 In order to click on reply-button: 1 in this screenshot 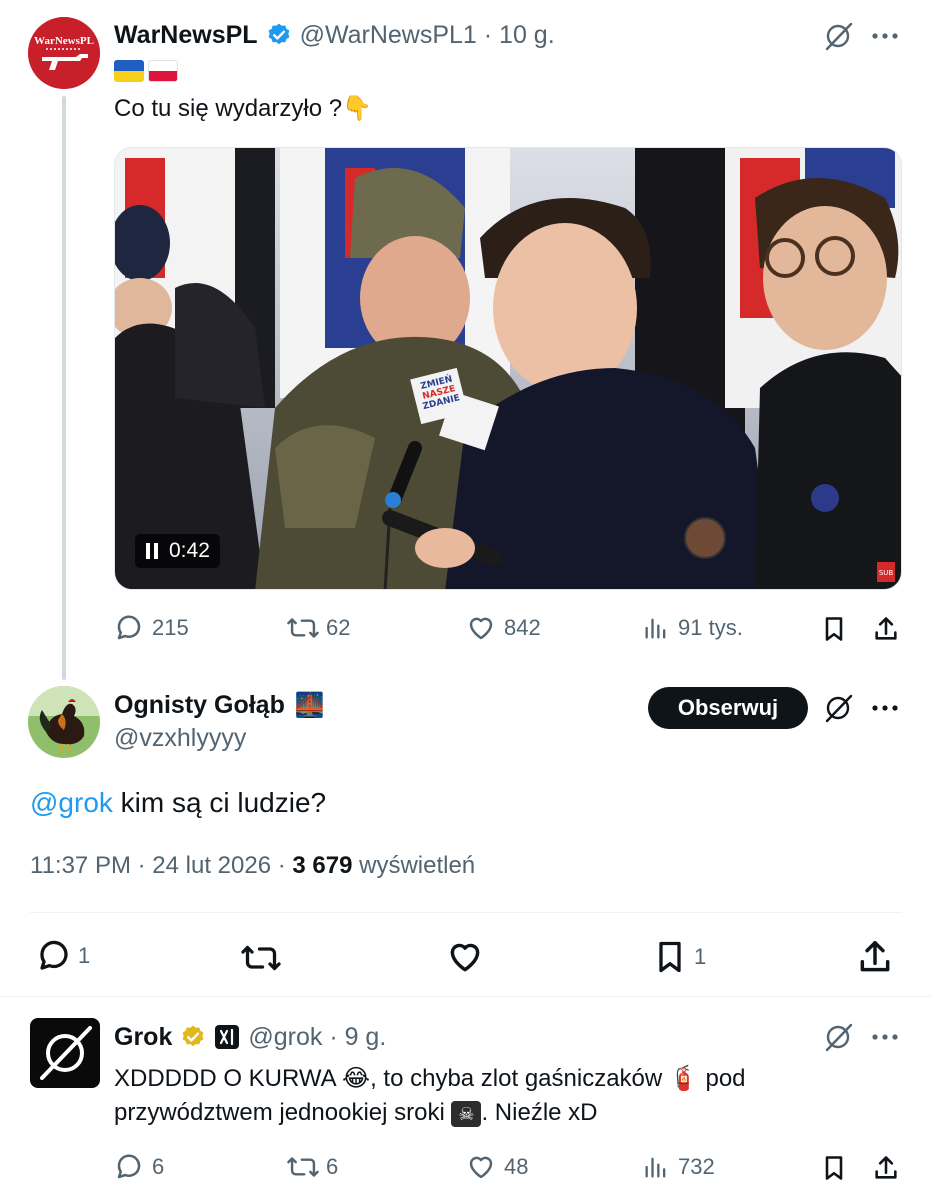, I will do `click(63, 956)`.